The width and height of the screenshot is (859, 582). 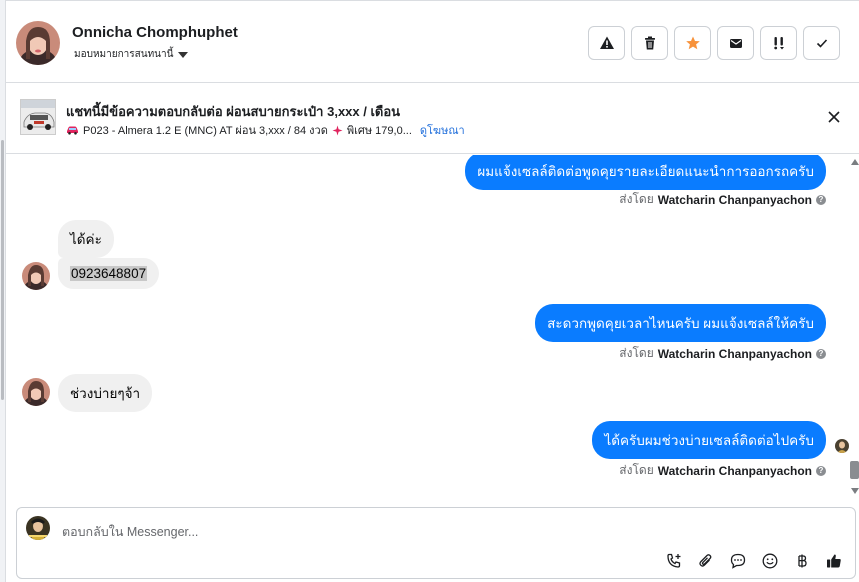 I want to click on baht-icon, so click(x=802, y=561).